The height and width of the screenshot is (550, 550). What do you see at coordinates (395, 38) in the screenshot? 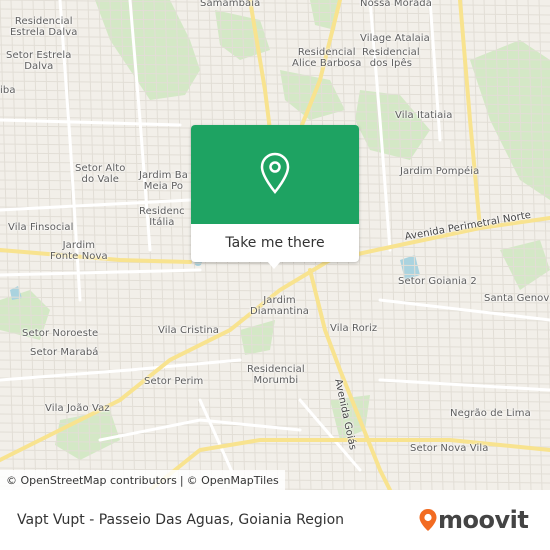
I see `area-label: Vilage Atalaia` at bounding box center [395, 38].